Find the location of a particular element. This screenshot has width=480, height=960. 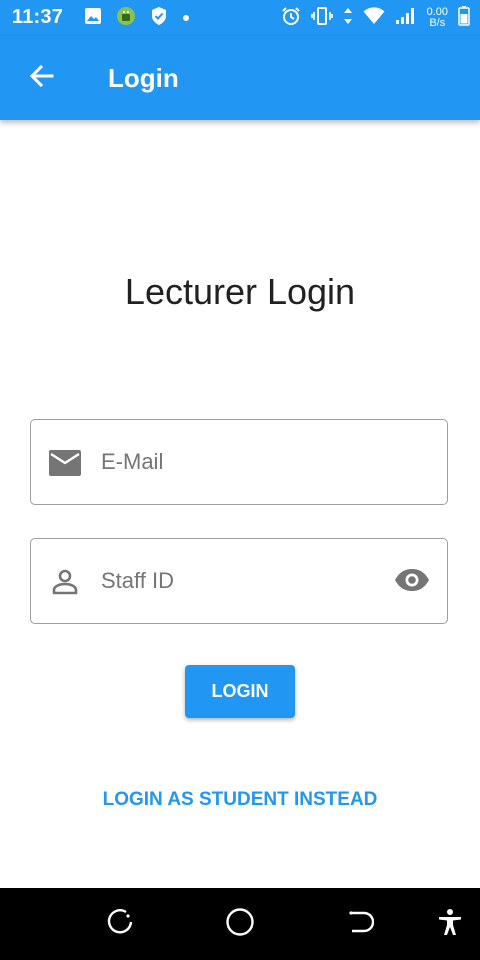

recents-icon is located at coordinates (120, 924).